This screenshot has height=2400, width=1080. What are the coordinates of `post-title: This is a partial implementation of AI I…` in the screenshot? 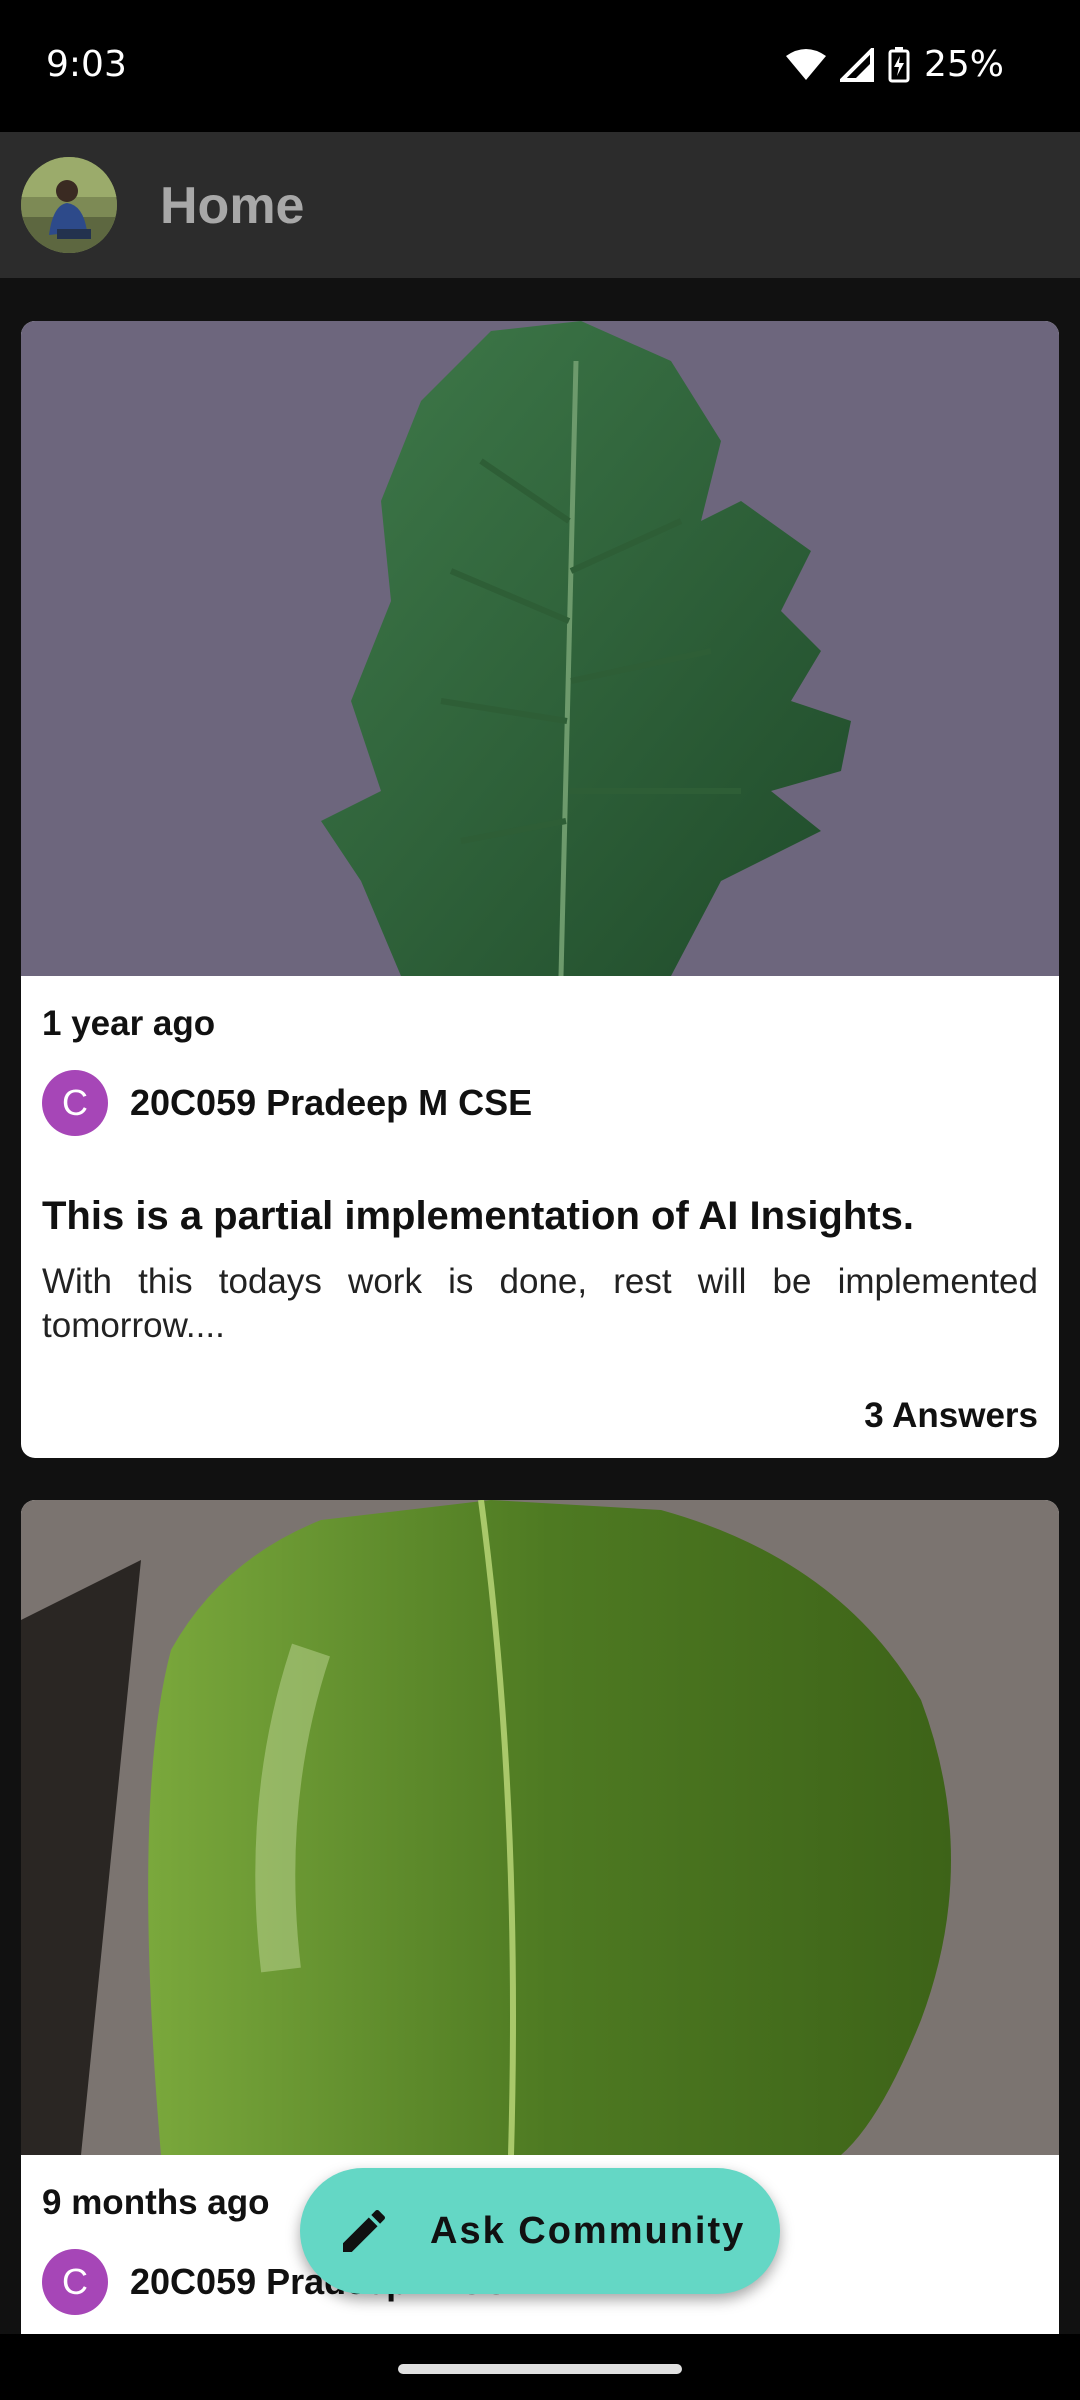 It's located at (478, 1216).